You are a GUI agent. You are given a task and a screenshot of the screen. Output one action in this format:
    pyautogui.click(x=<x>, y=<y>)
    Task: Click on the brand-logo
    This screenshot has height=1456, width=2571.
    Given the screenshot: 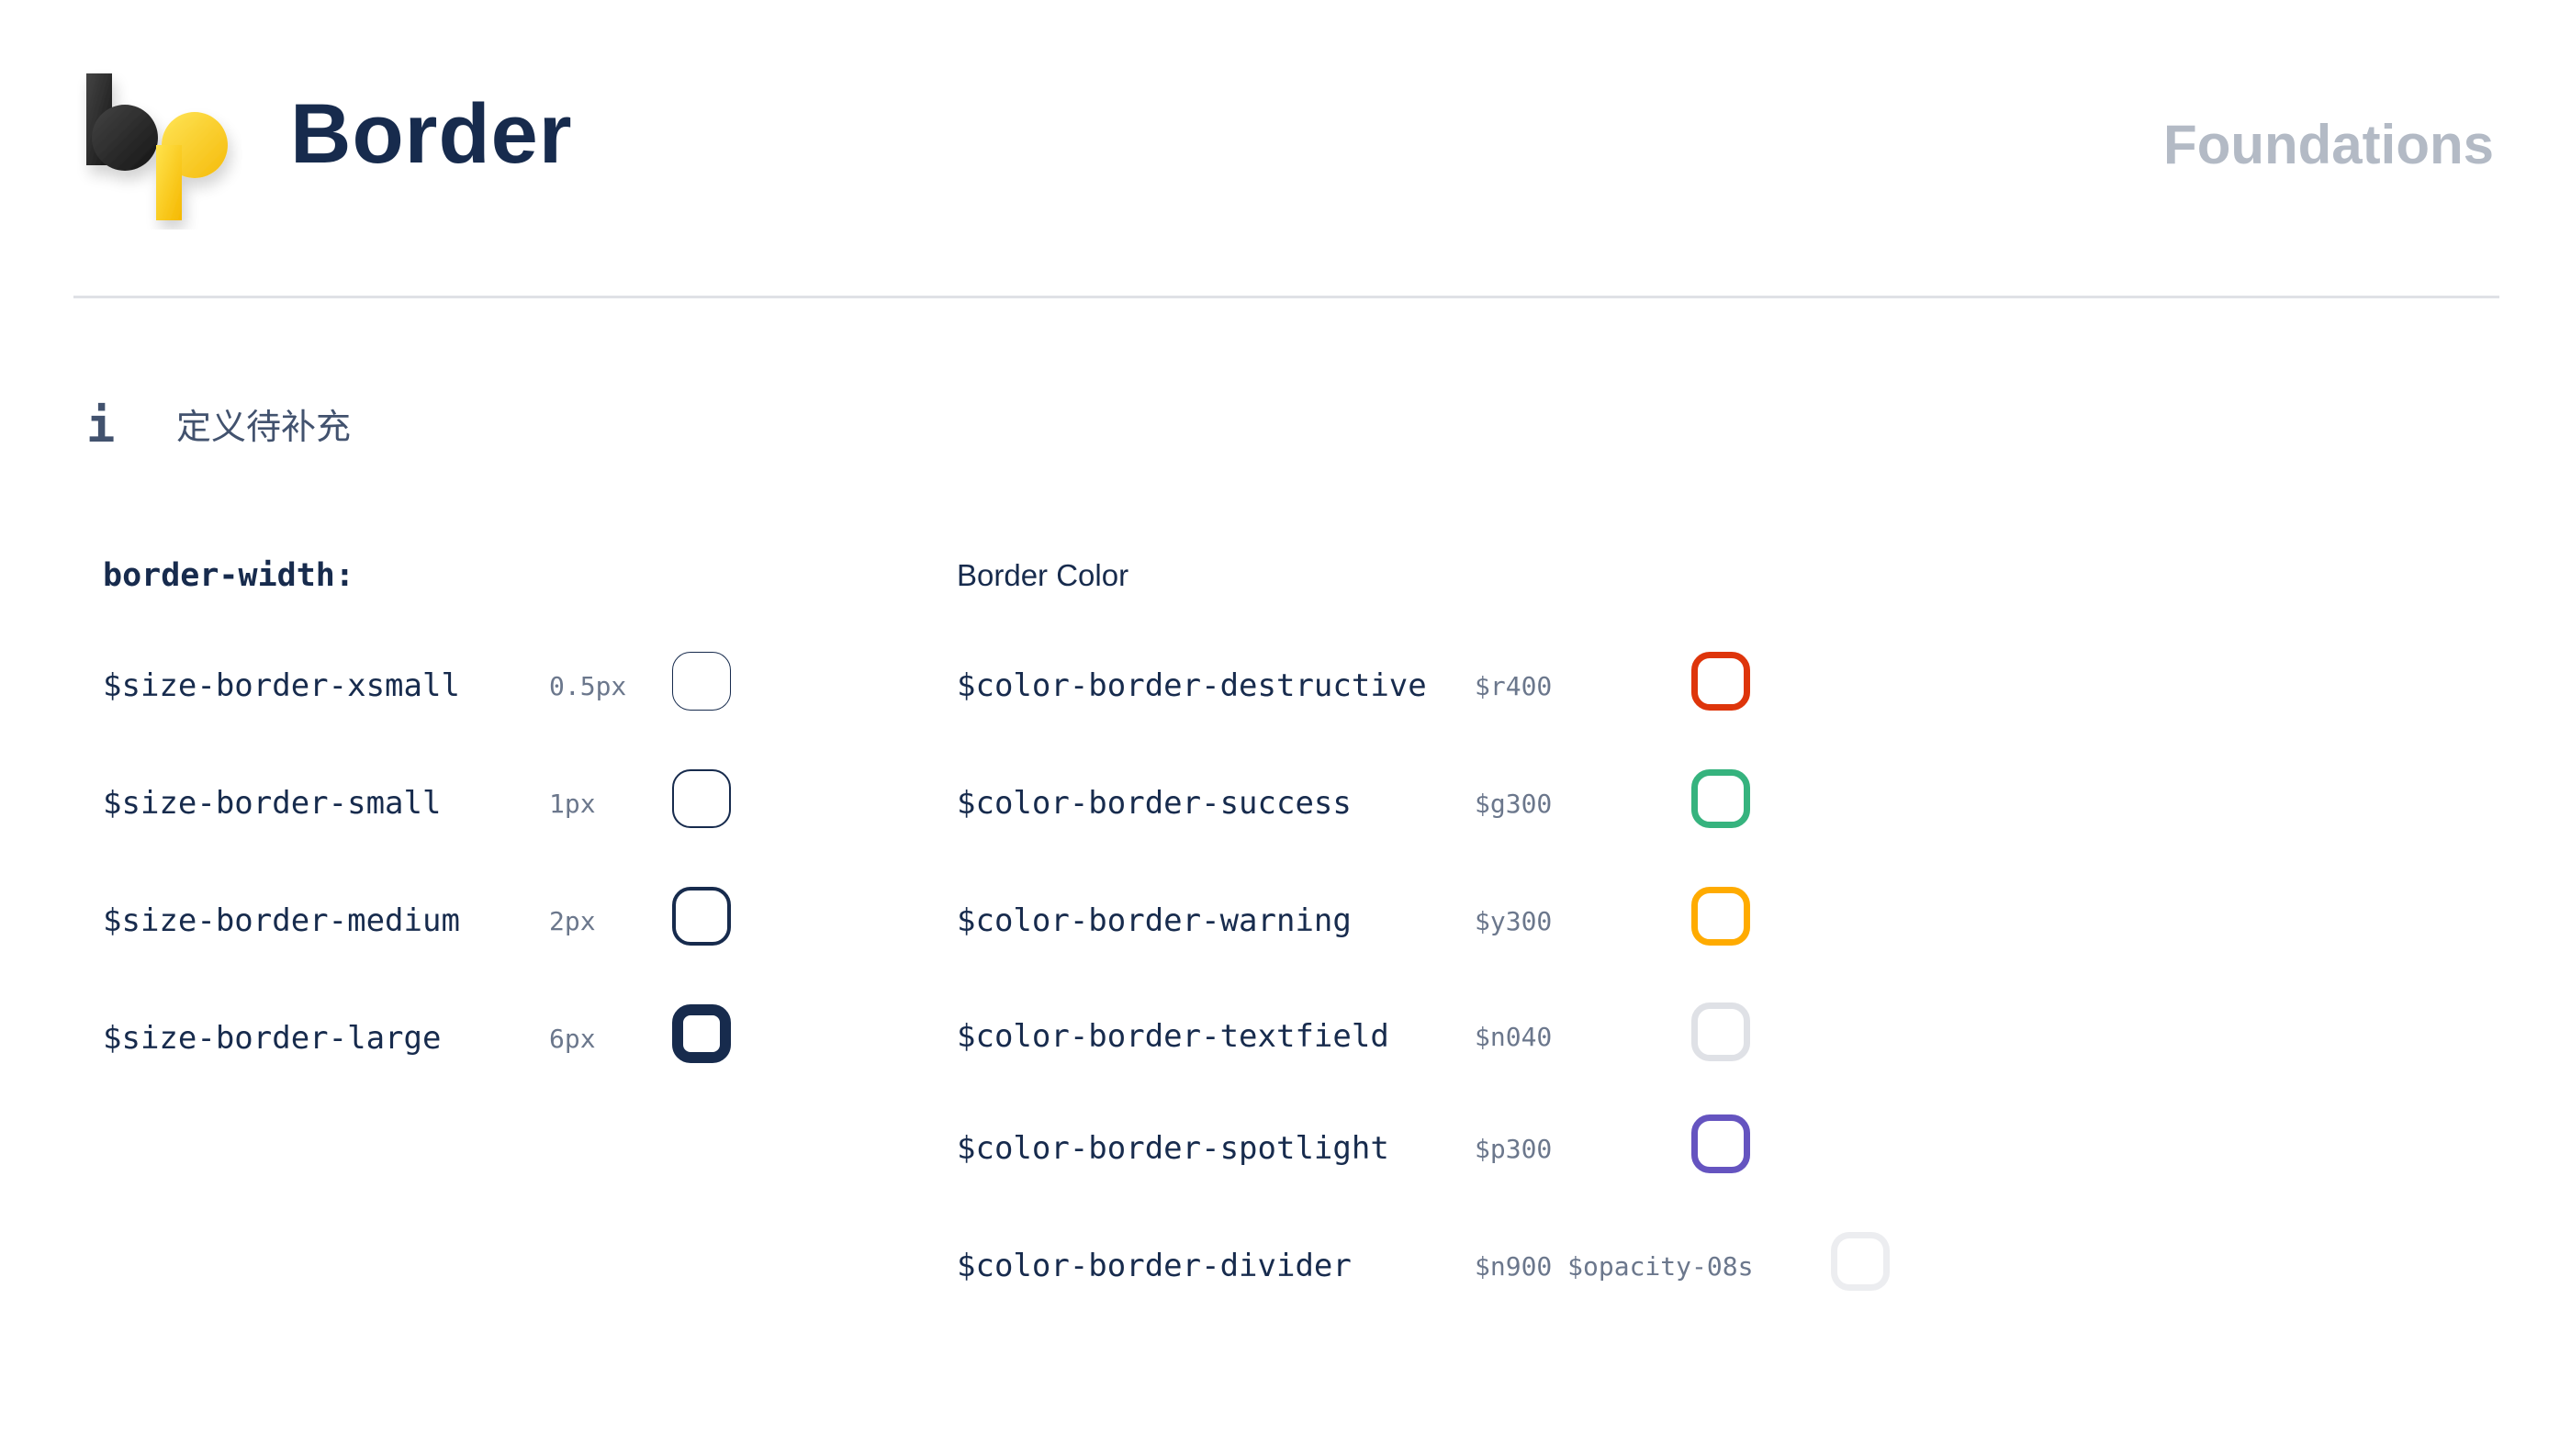 What is the action you would take?
    pyautogui.click(x=159, y=147)
    